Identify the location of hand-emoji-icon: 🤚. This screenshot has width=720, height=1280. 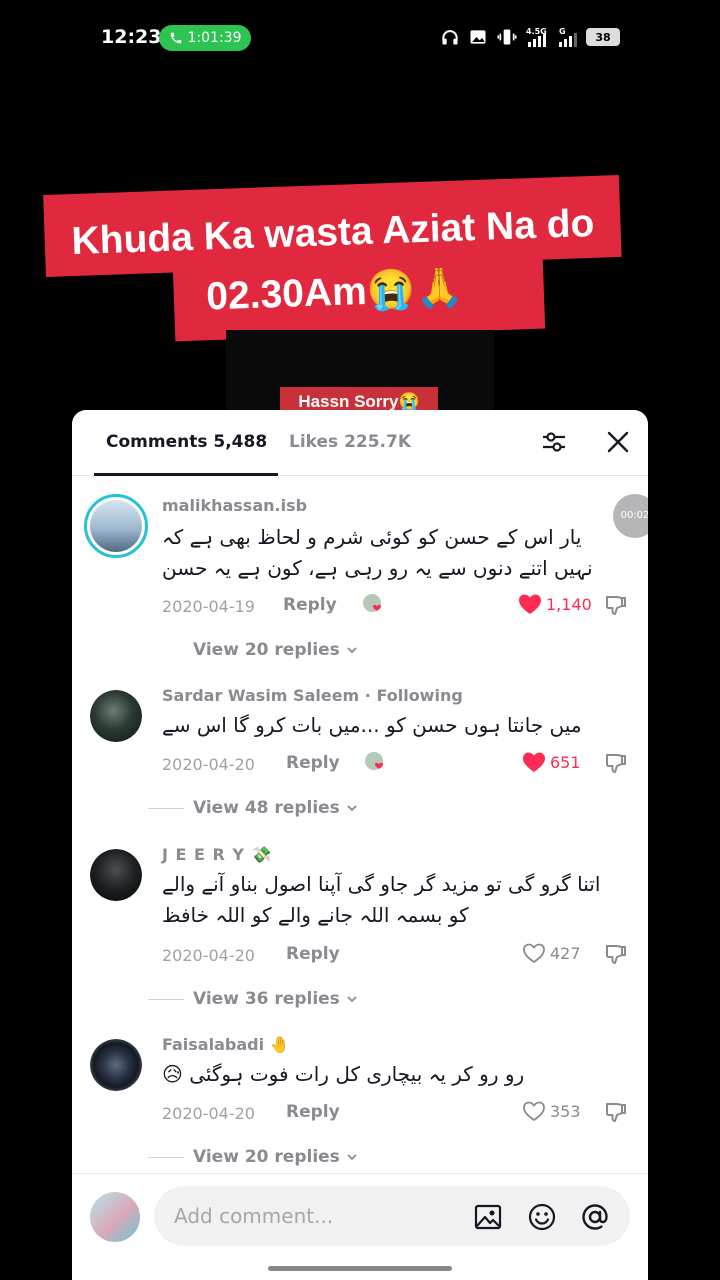
(279, 1044).